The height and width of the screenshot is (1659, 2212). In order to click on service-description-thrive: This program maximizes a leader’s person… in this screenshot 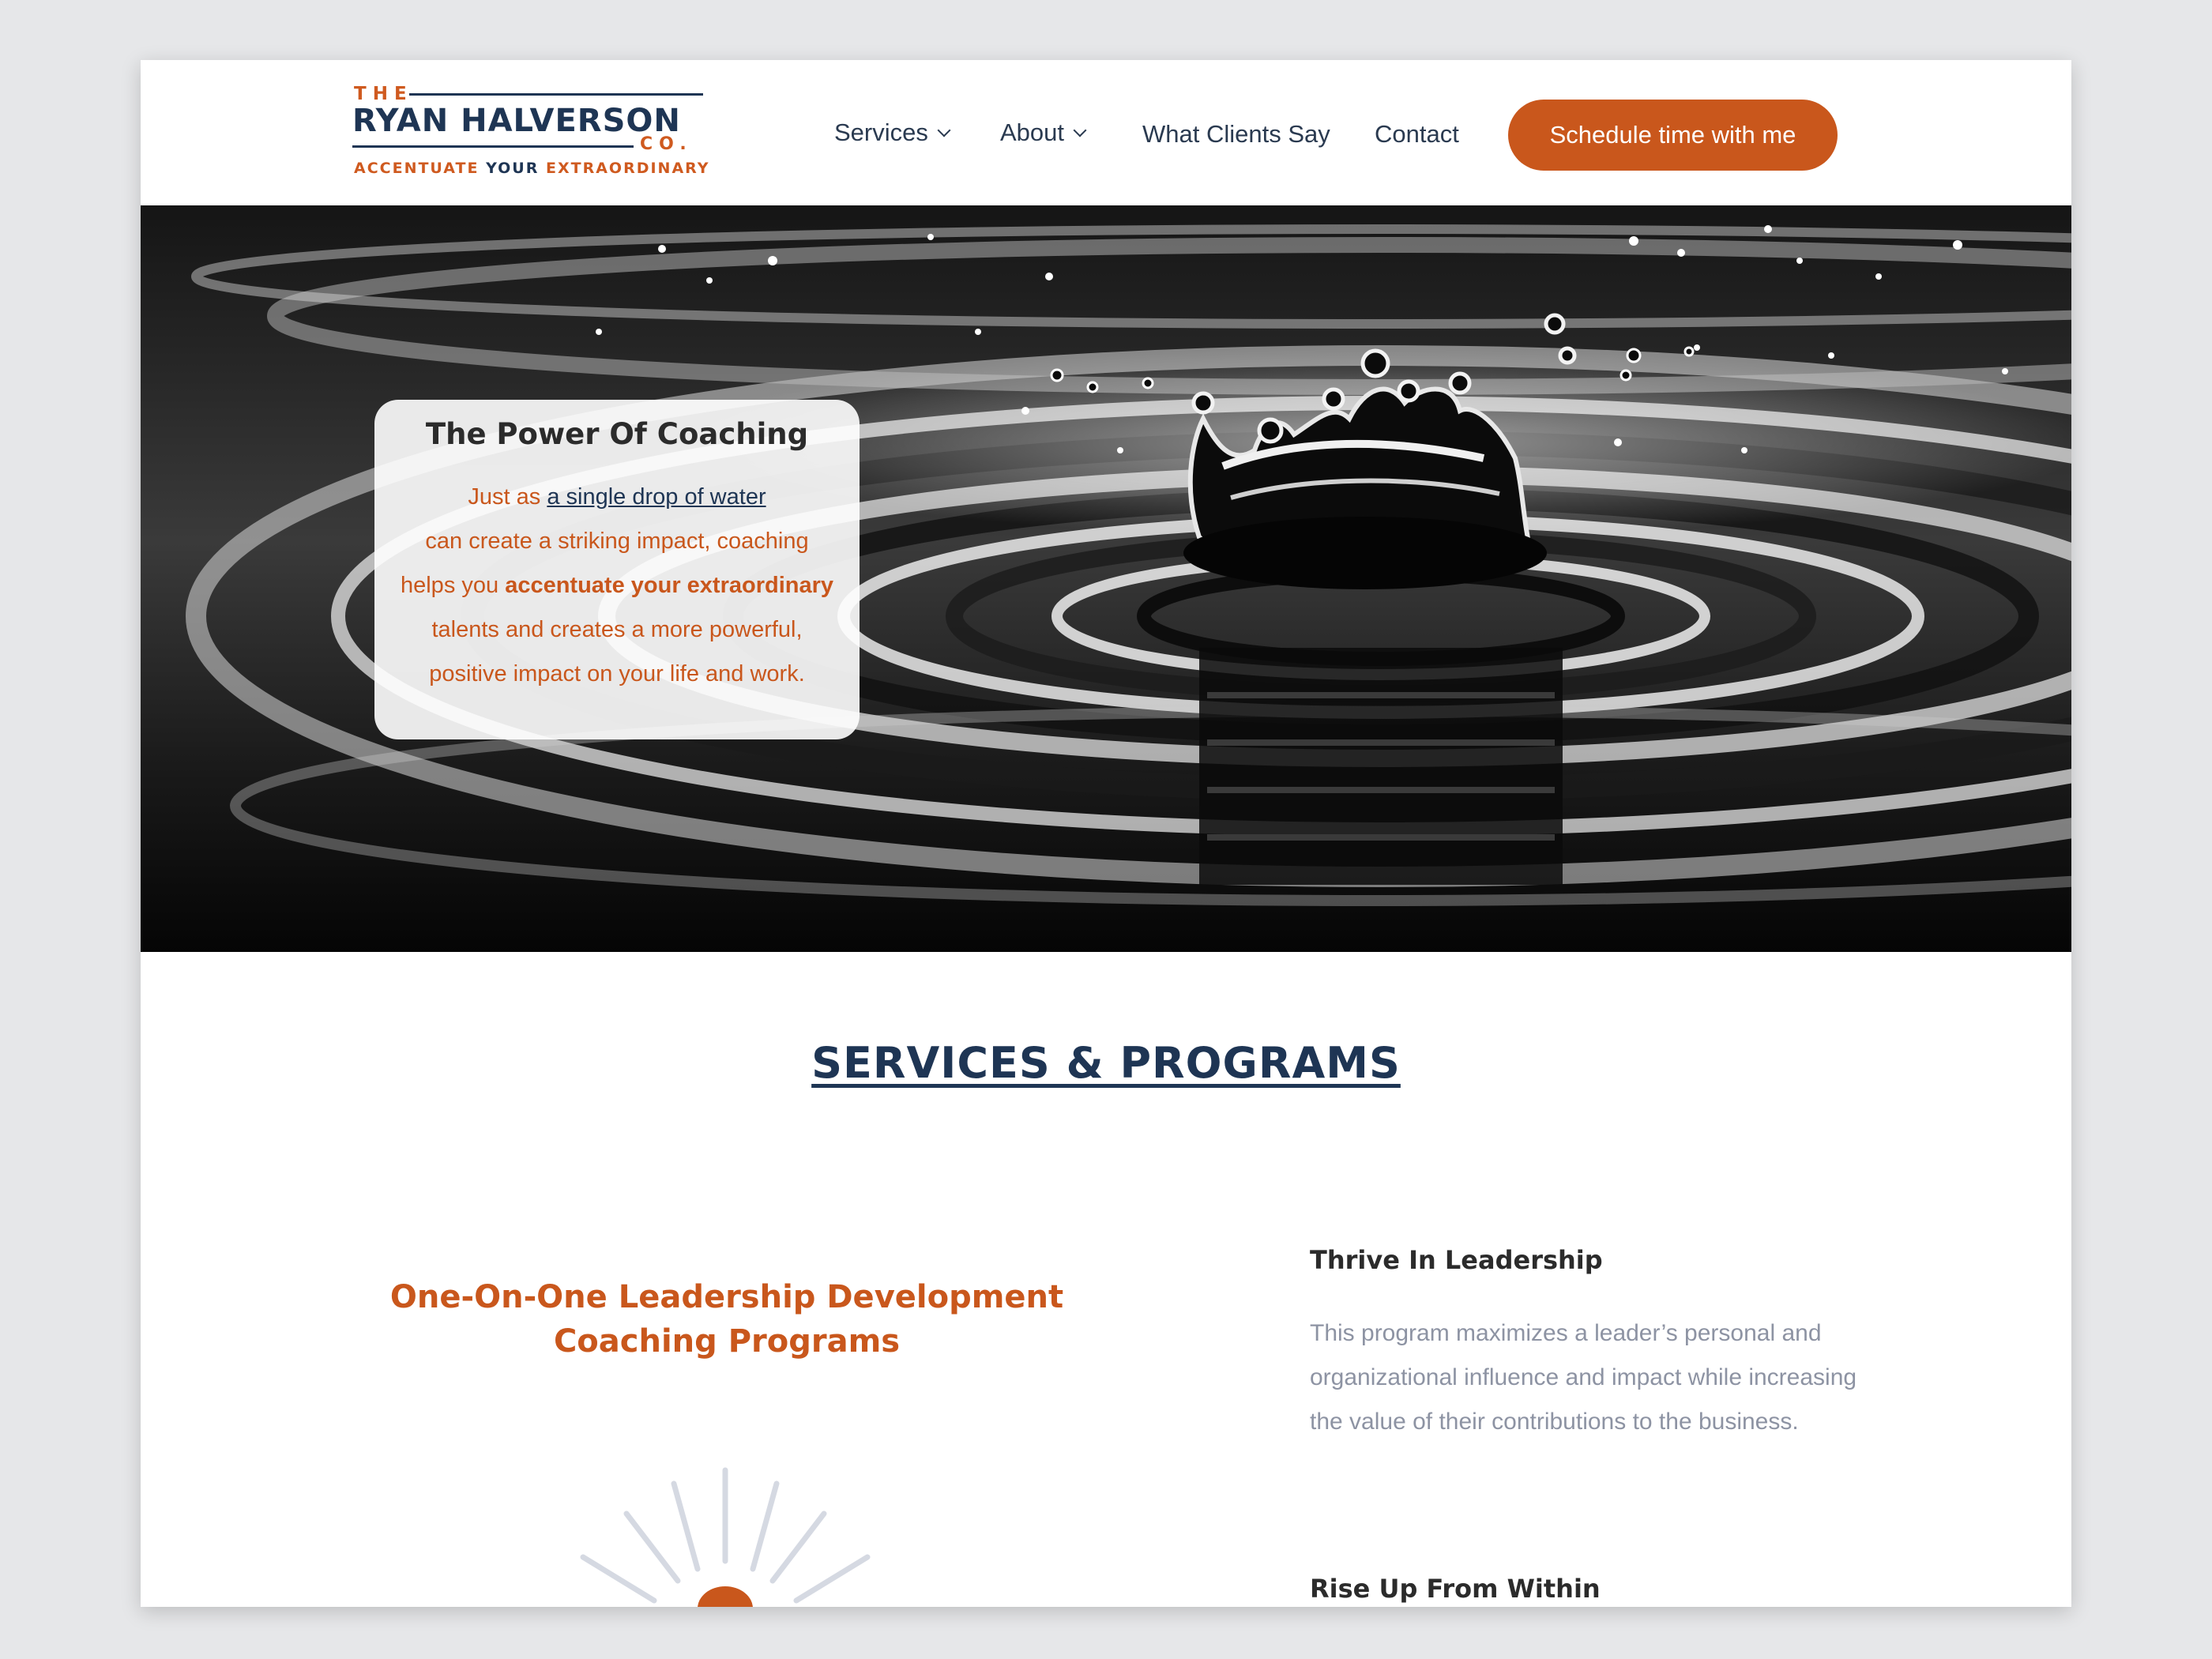, I will do `click(1584, 1378)`.